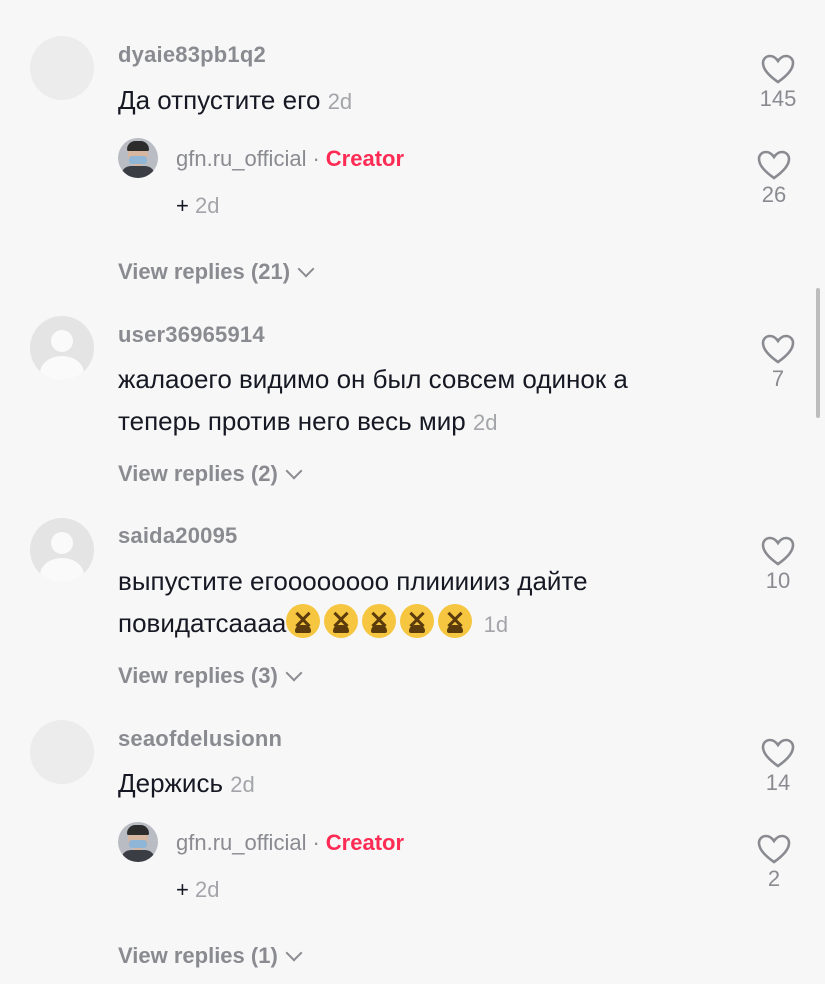 This screenshot has width=825, height=984. Describe the element at coordinates (774, 194) in the screenshot. I see `like-count: 26` at that location.